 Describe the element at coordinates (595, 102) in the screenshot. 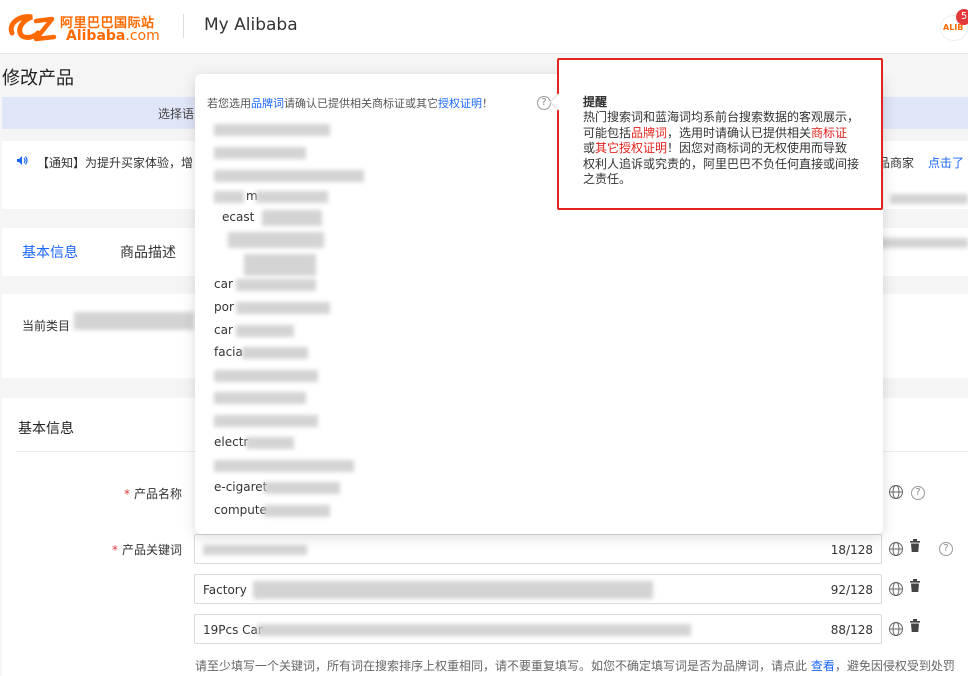

I see `reminder-title: 提醒` at that location.